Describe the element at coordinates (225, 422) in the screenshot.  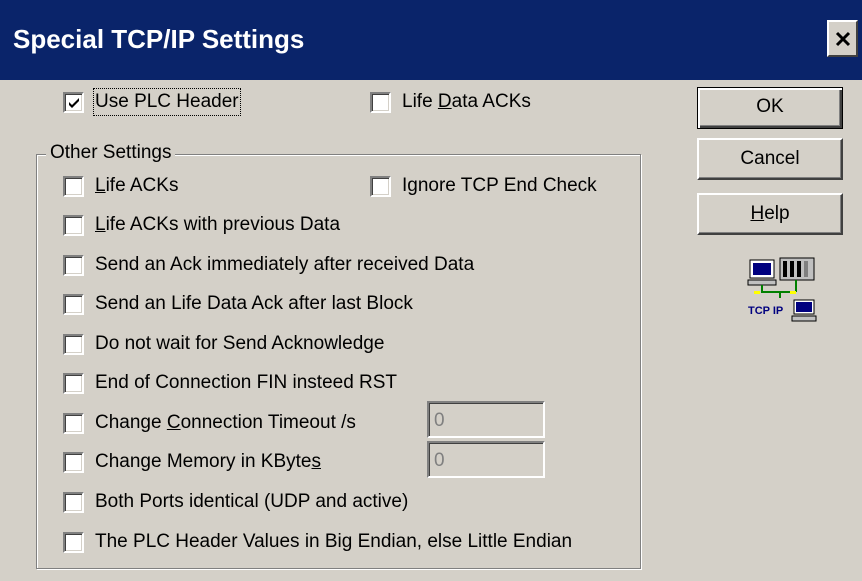
I see `checkbox-label: Change Connection Timeout /s` at that location.